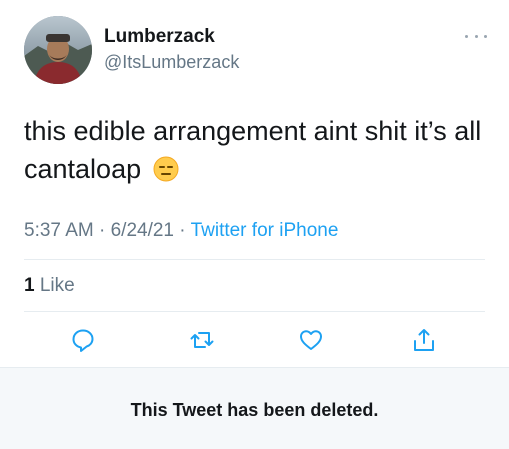 The height and width of the screenshot is (449, 509). I want to click on tweet-meta: 5:37 AM · 6/24/21 · Twitter for iPhone, so click(181, 231).